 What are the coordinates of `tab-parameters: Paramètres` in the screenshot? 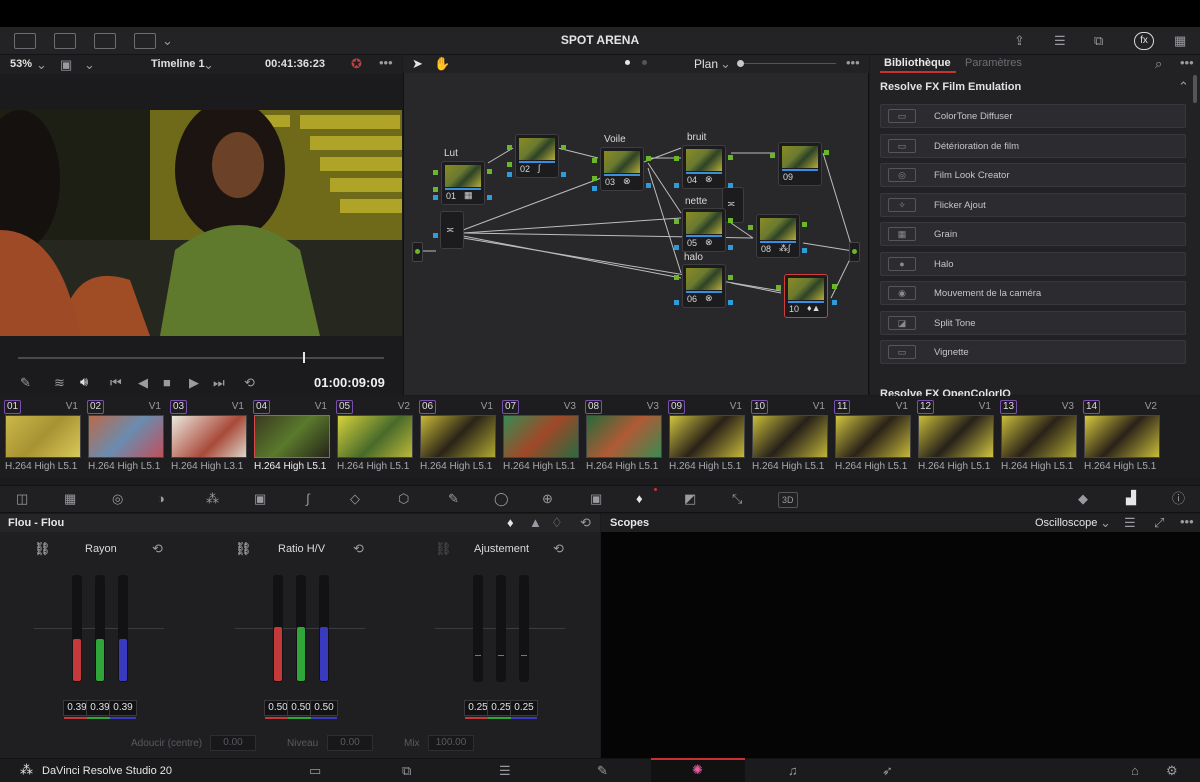 It's located at (993, 63).